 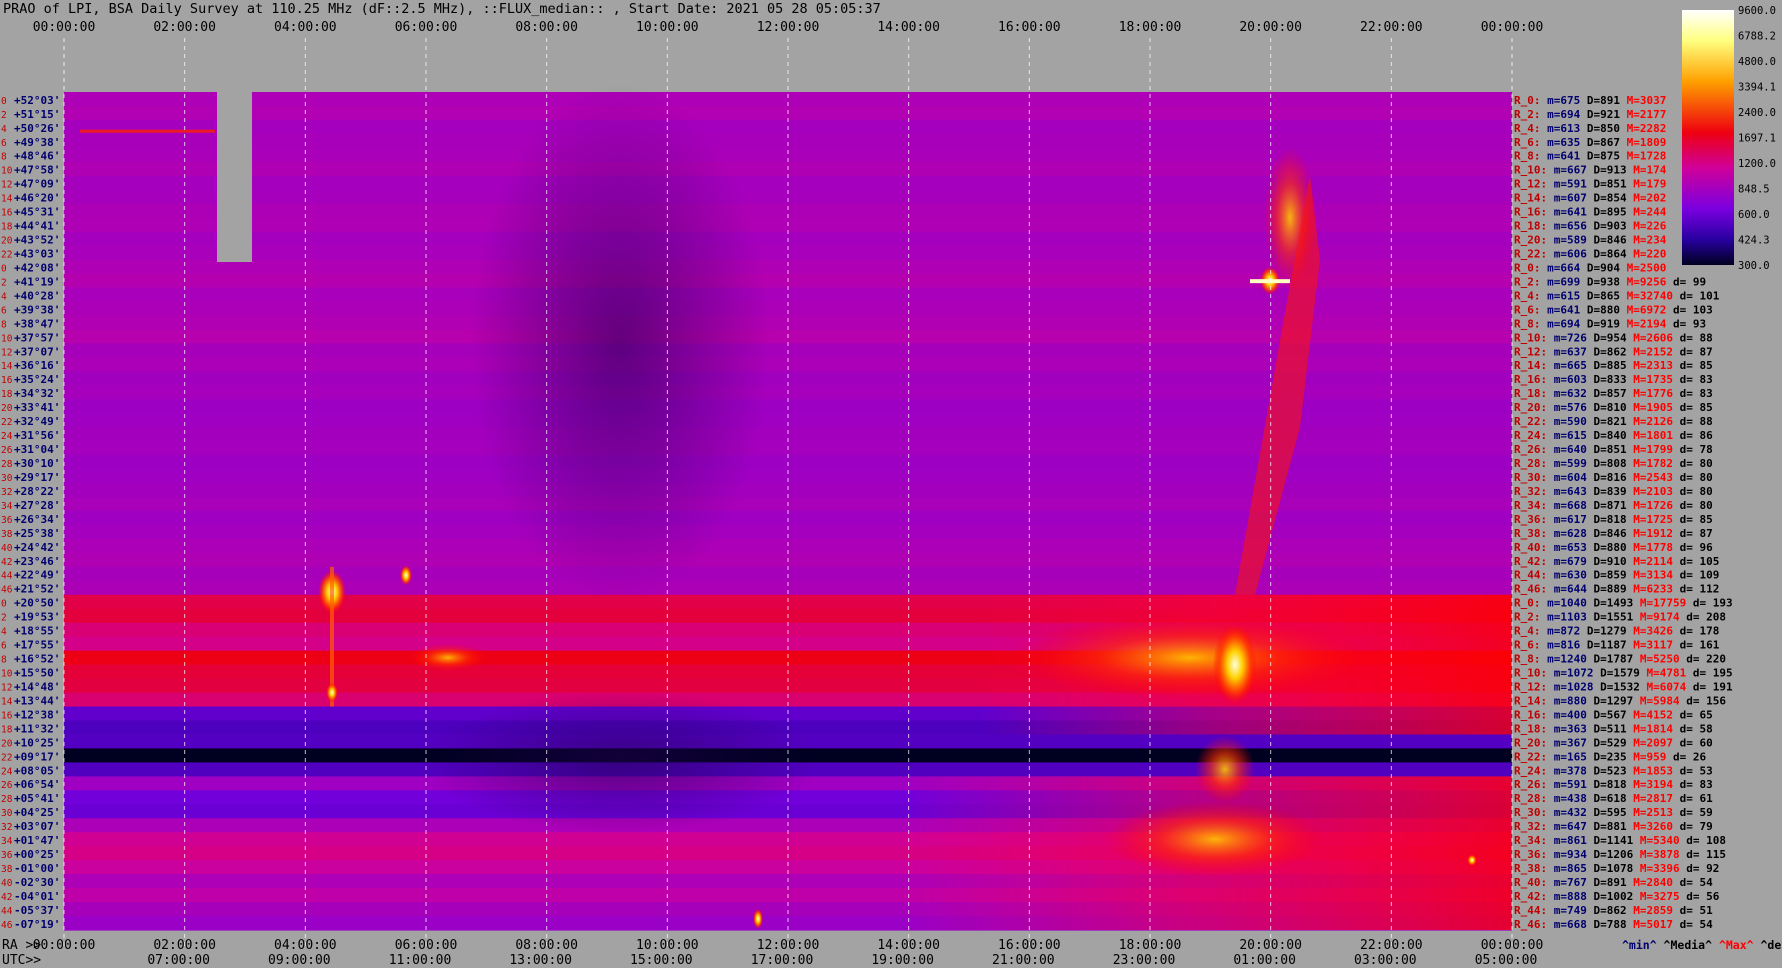 What do you see at coordinates (1757, 139) in the screenshot?
I see `colorbar-tick-label: 1697.1` at bounding box center [1757, 139].